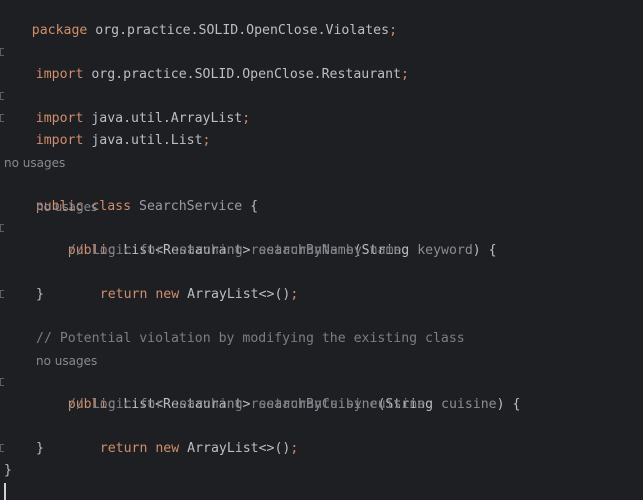 This screenshot has height=500, width=643. I want to click on code-line-class-close-brace: }, so click(8, 471).